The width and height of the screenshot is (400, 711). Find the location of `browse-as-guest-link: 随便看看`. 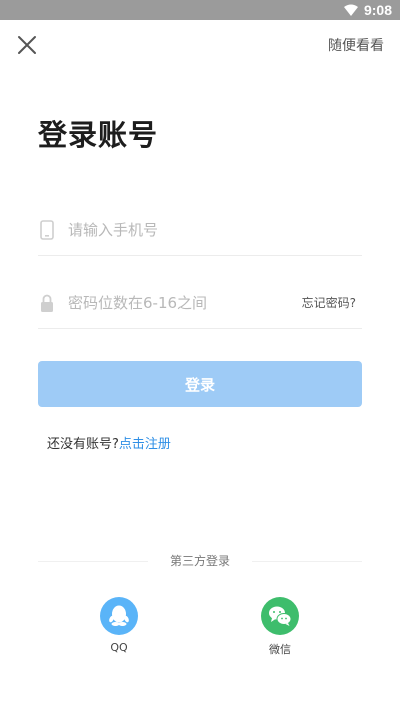

browse-as-guest-link: 随便看看 is located at coordinates (356, 45).